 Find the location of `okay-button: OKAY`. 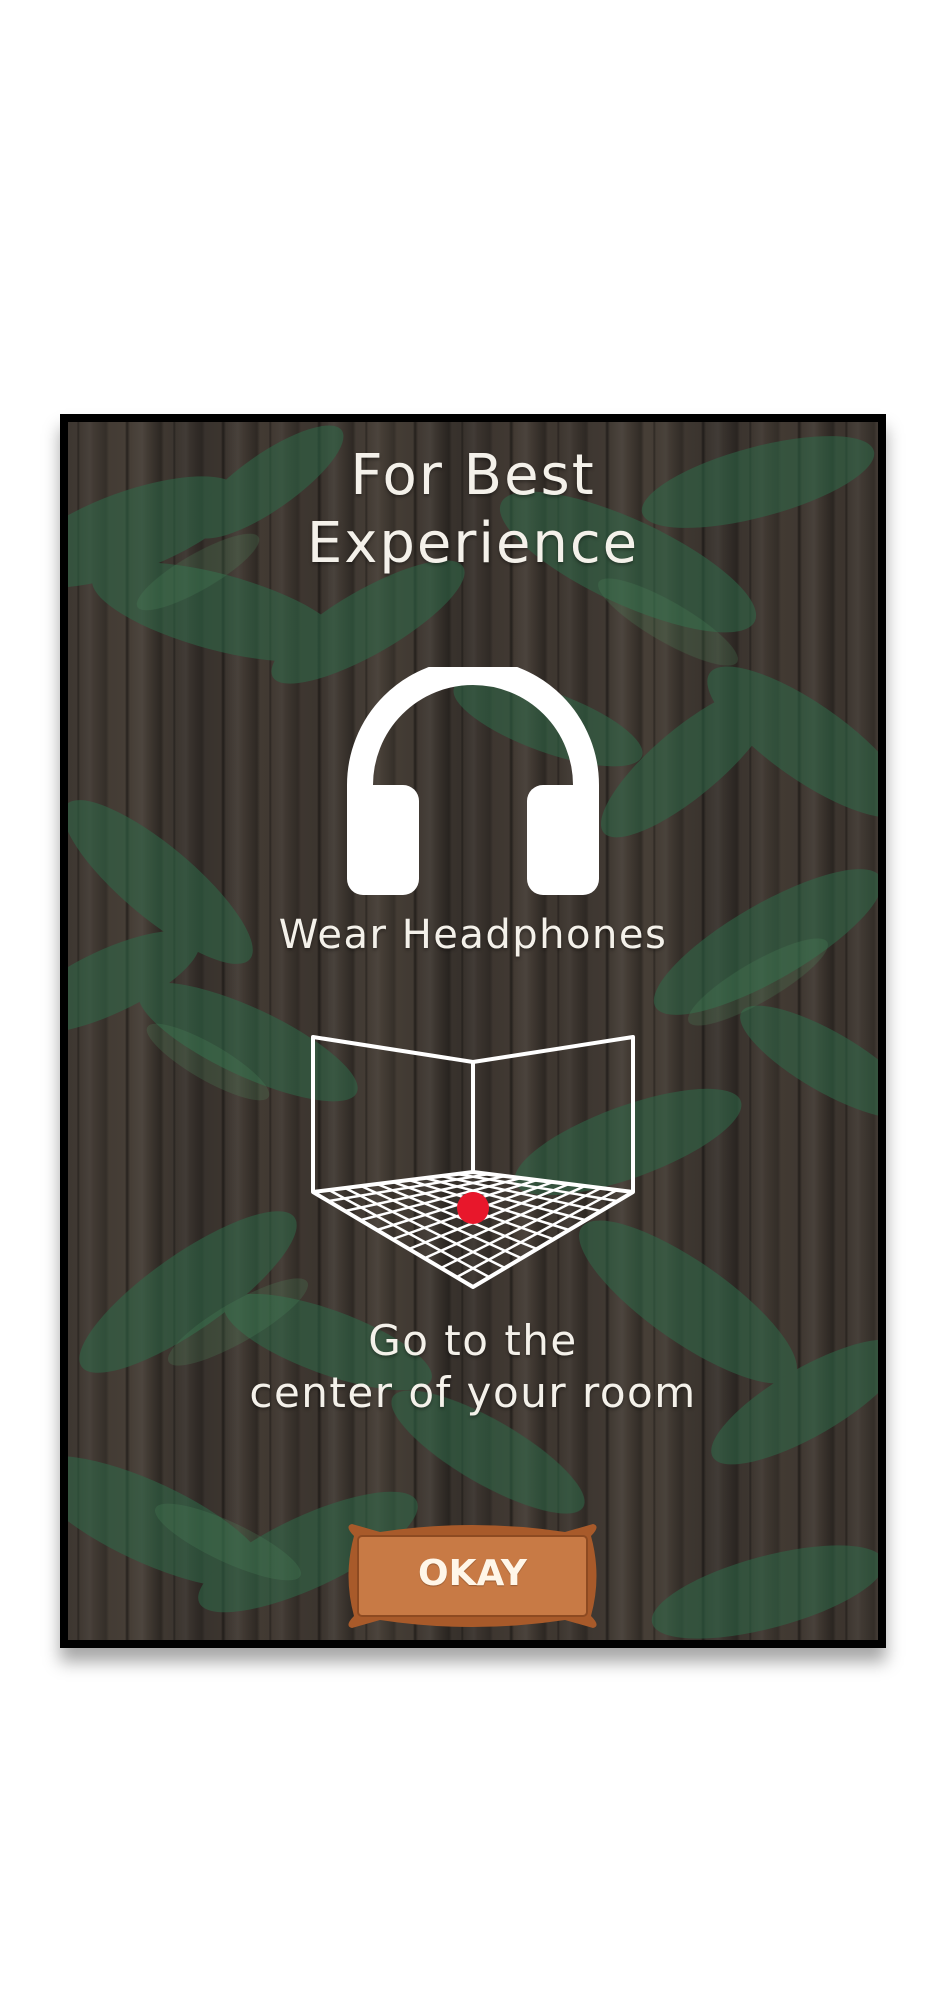

okay-button: OKAY is located at coordinates (472, 1576).